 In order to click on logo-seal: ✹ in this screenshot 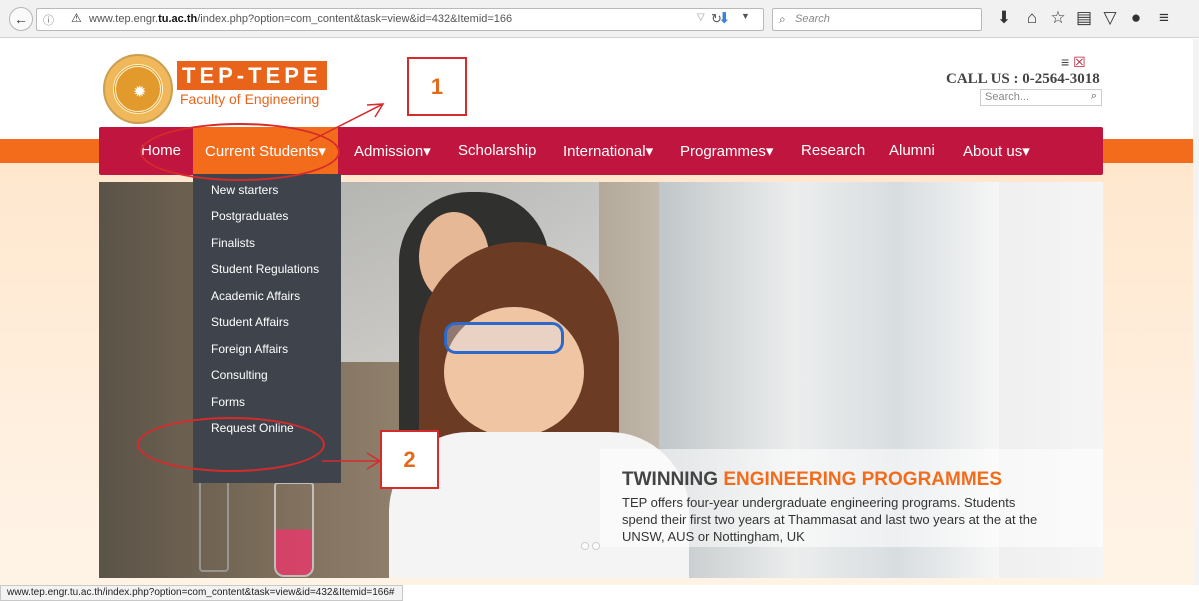, I will do `click(138, 89)`.